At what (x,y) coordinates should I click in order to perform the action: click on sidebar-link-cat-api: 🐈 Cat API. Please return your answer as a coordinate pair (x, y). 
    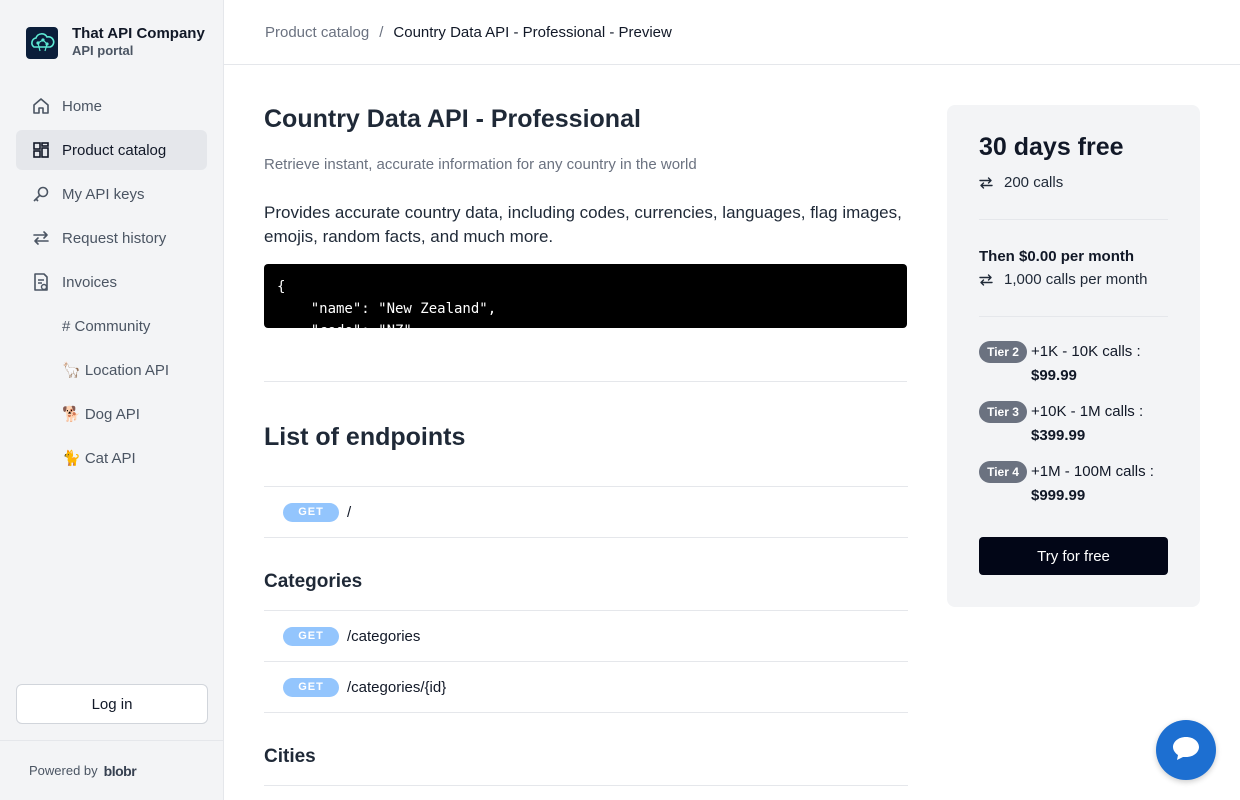
    Looking at the image, I should click on (111, 458).